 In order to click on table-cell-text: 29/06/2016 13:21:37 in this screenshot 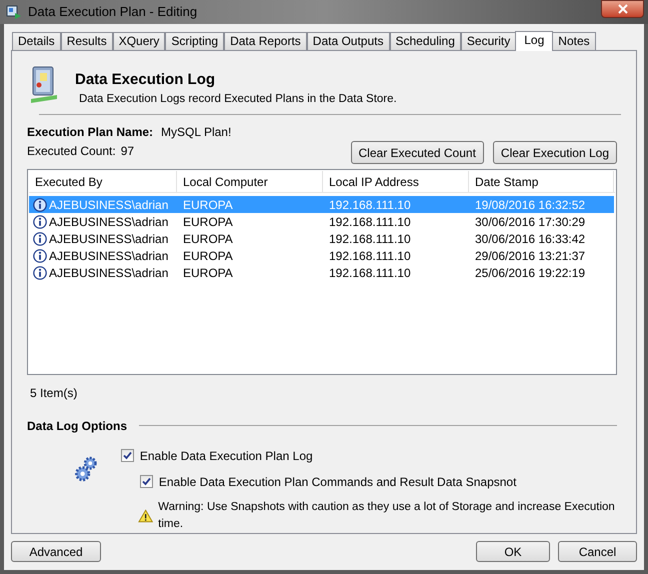, I will do `click(530, 256)`.